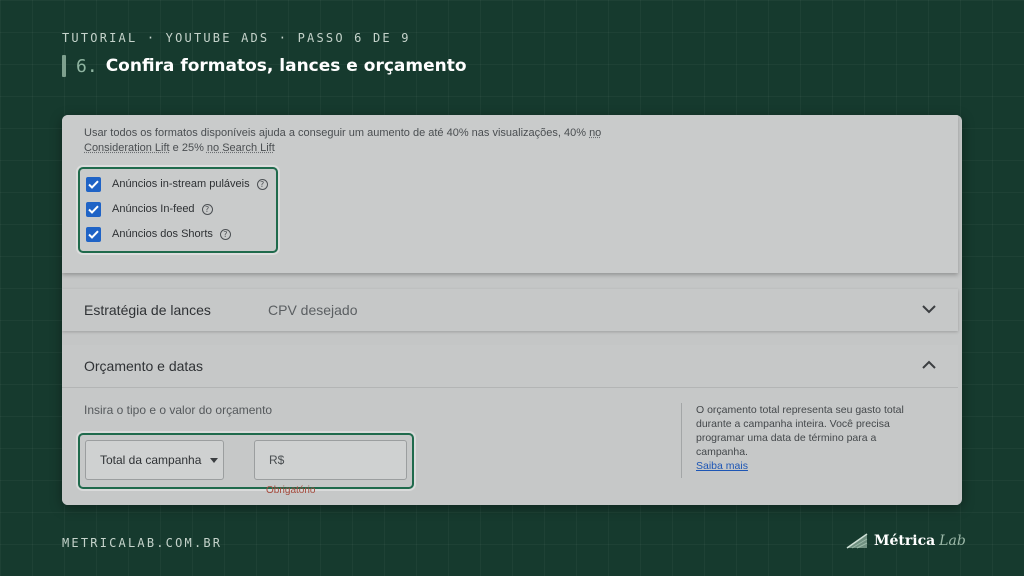  I want to click on budget-subtitle: Insira o tipo e o valor do orçamento, so click(178, 410).